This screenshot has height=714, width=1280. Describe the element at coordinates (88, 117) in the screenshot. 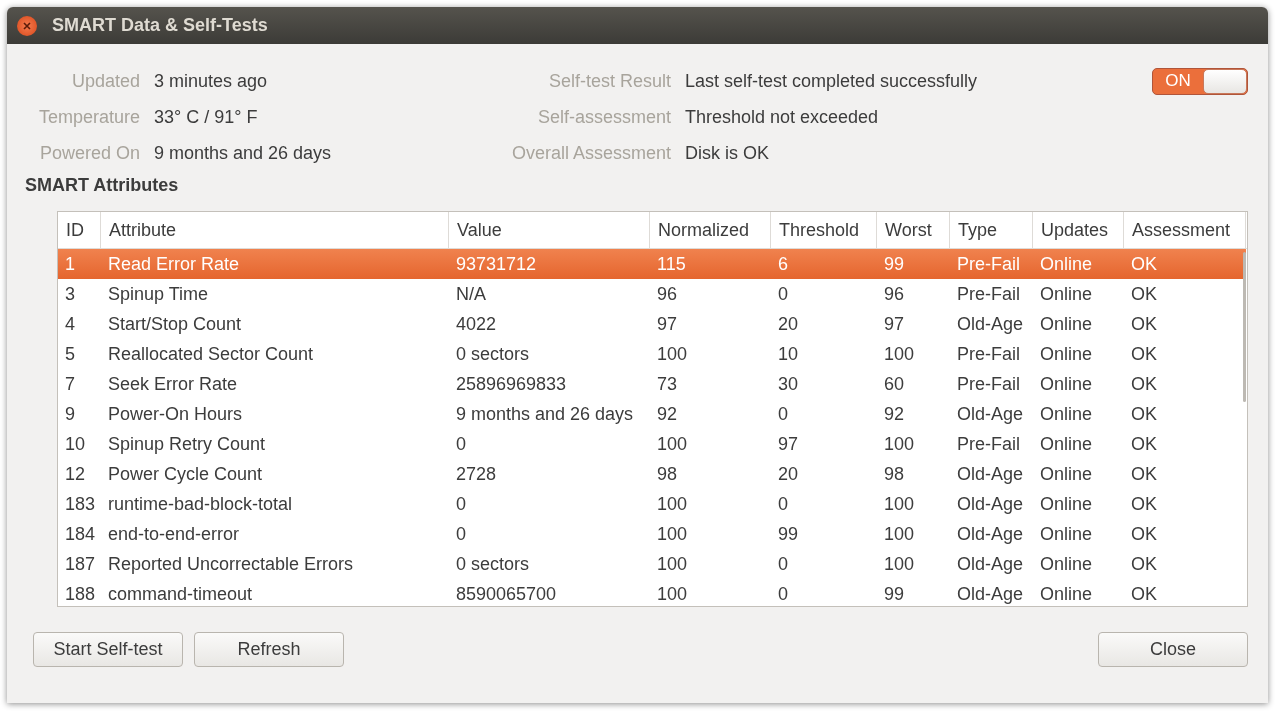

I see `info-label: Temperature` at that location.